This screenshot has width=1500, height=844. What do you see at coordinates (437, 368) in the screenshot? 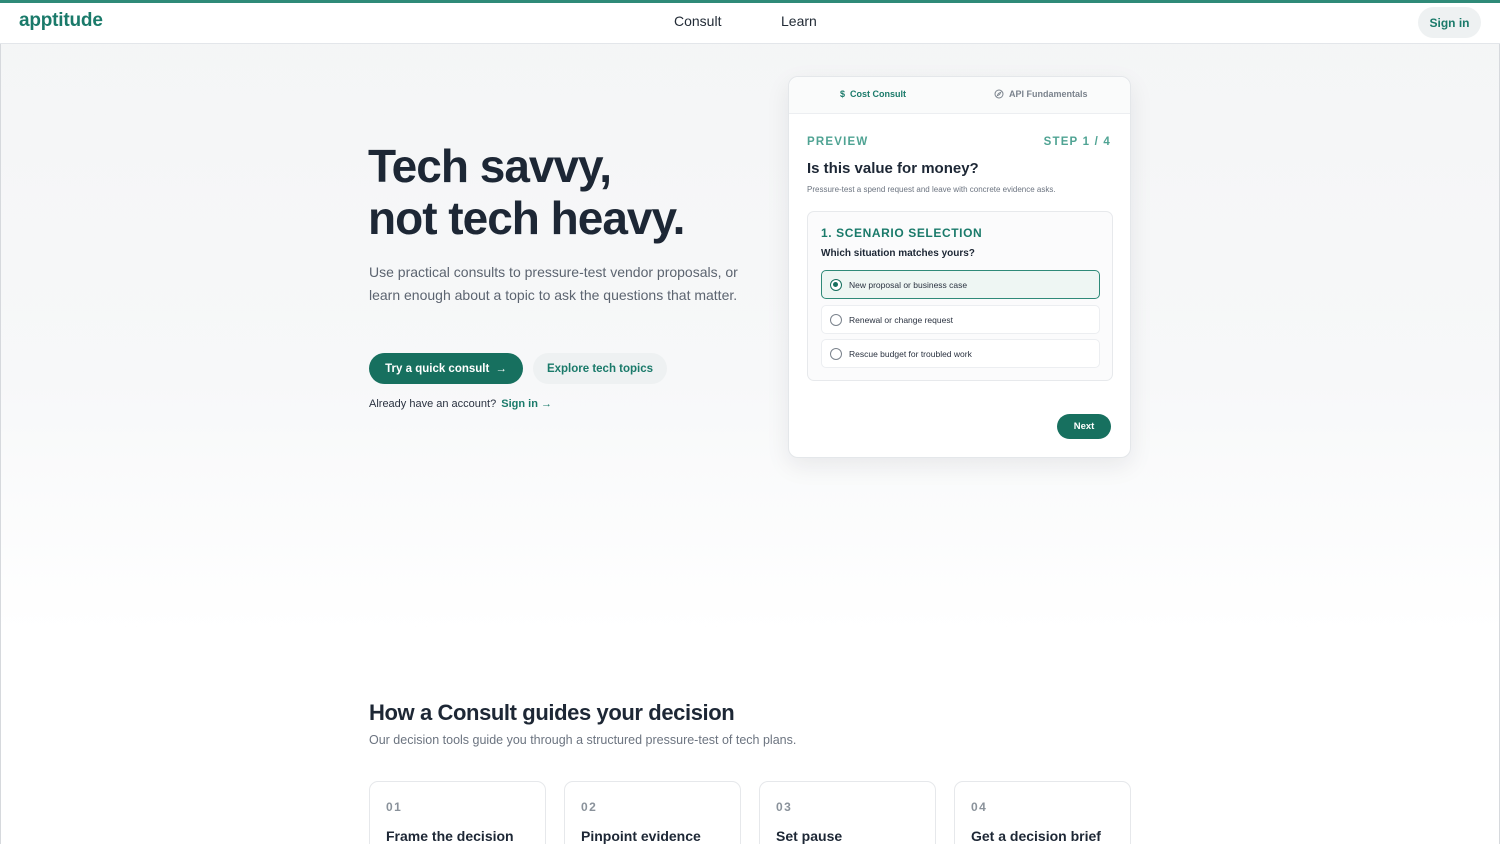
I see `try-consult-label: Try a quick consult` at bounding box center [437, 368].